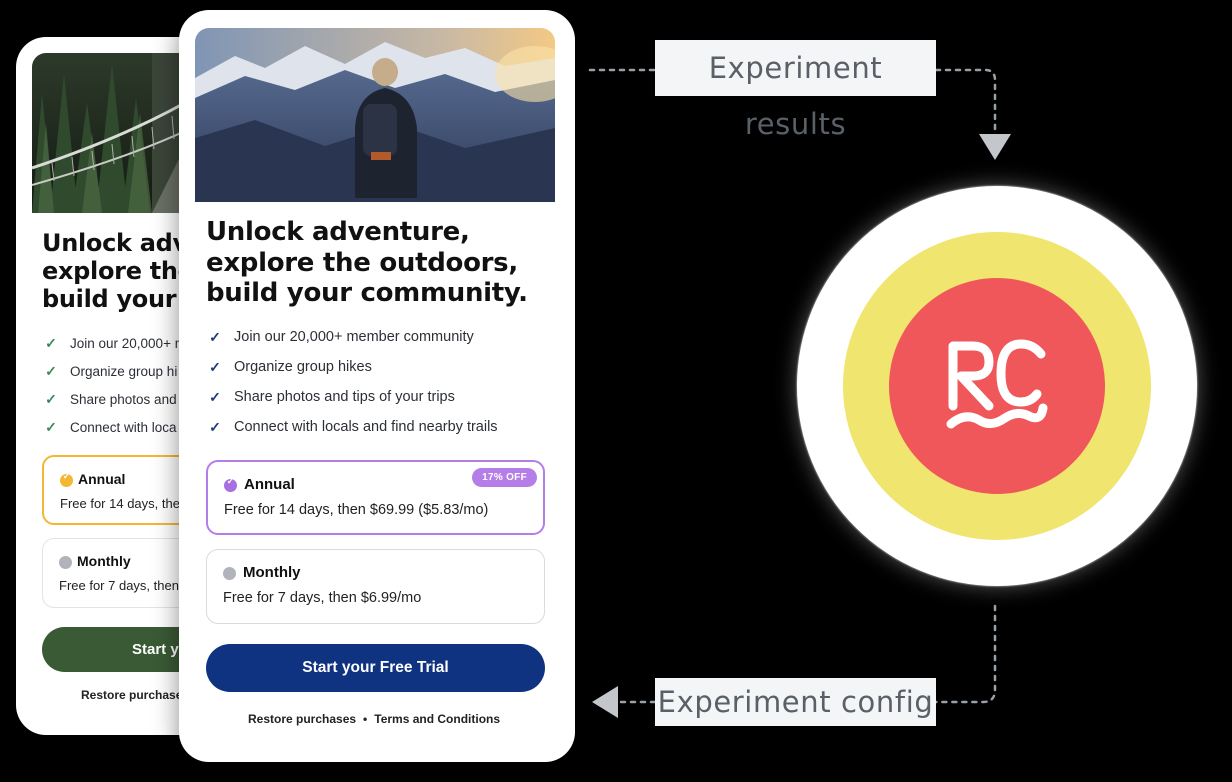  Describe the element at coordinates (795, 702) in the screenshot. I see `experiment-config-label: Experiment config` at that location.